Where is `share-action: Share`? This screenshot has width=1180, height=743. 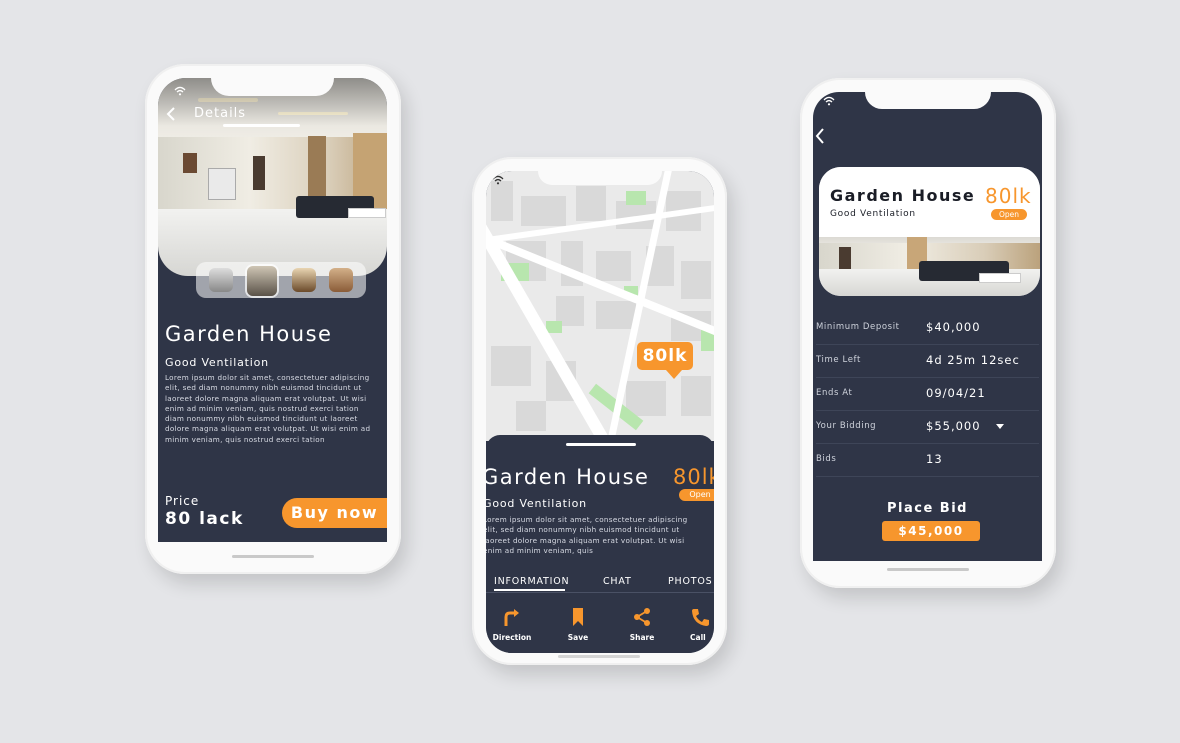 share-action: Share is located at coordinates (642, 624).